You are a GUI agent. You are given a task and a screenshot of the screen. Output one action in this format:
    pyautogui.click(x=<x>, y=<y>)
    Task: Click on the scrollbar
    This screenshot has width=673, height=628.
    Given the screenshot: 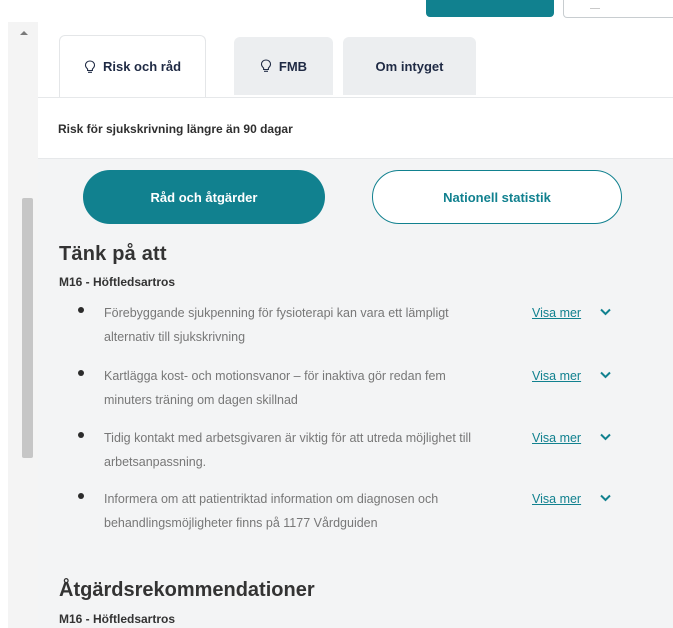 What is the action you would take?
    pyautogui.click(x=23, y=325)
    